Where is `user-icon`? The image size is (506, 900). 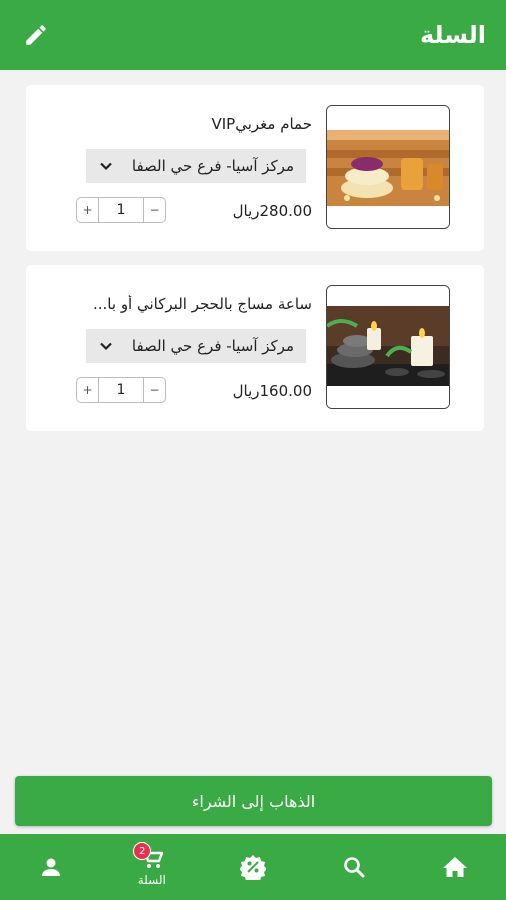
user-icon is located at coordinates (50, 867).